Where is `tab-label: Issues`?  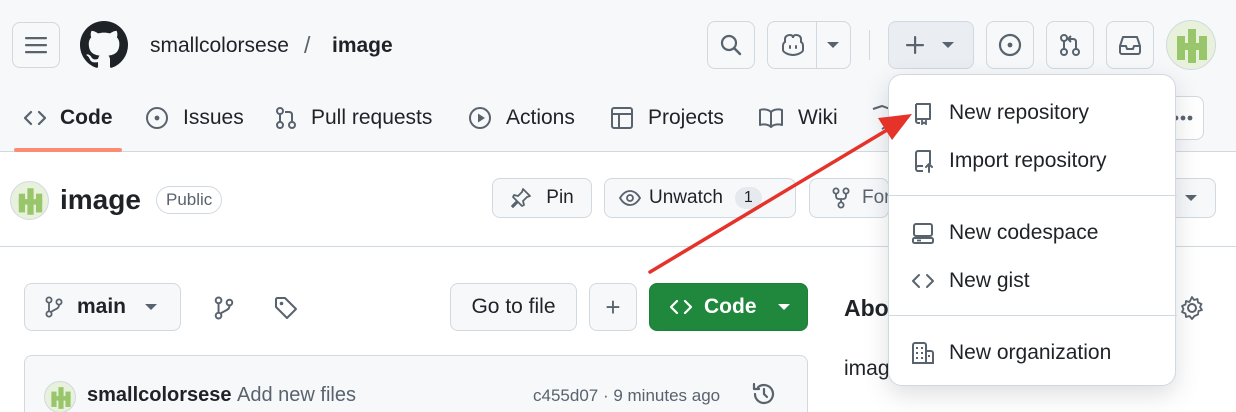 tab-label: Issues is located at coordinates (213, 117).